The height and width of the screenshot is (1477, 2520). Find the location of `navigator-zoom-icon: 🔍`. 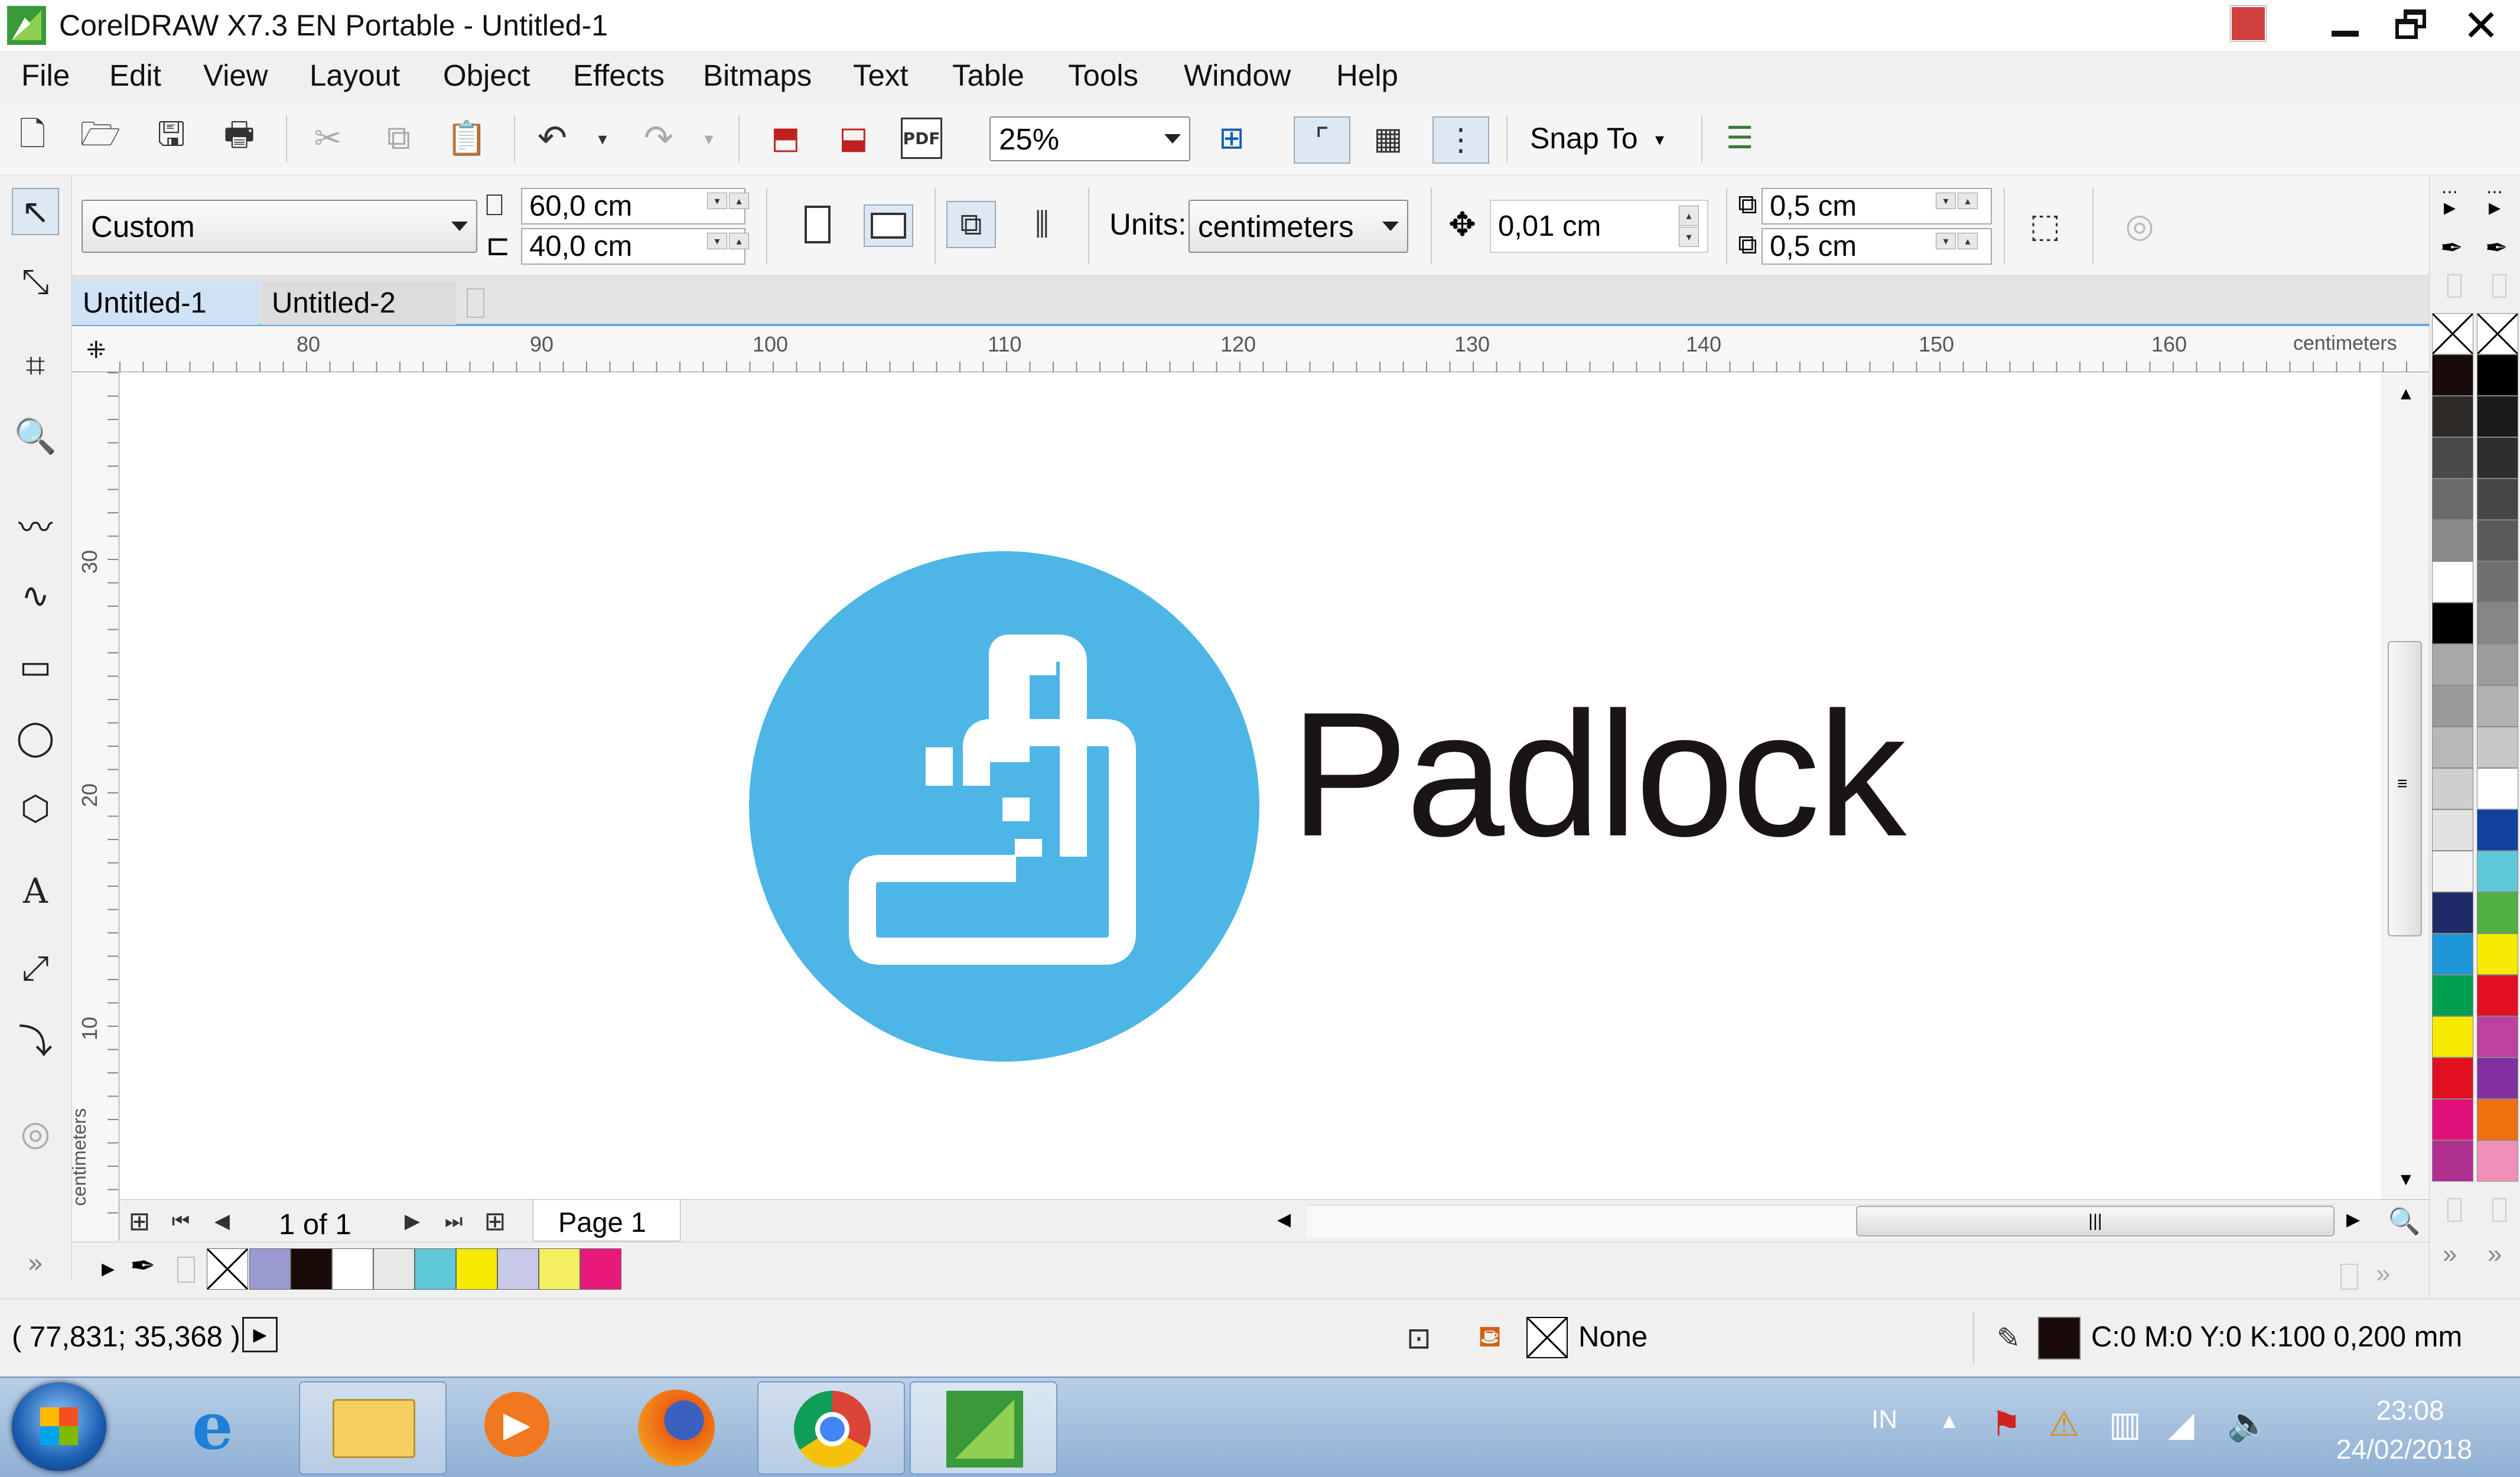

navigator-zoom-icon: 🔍 is located at coordinates (2404, 1221).